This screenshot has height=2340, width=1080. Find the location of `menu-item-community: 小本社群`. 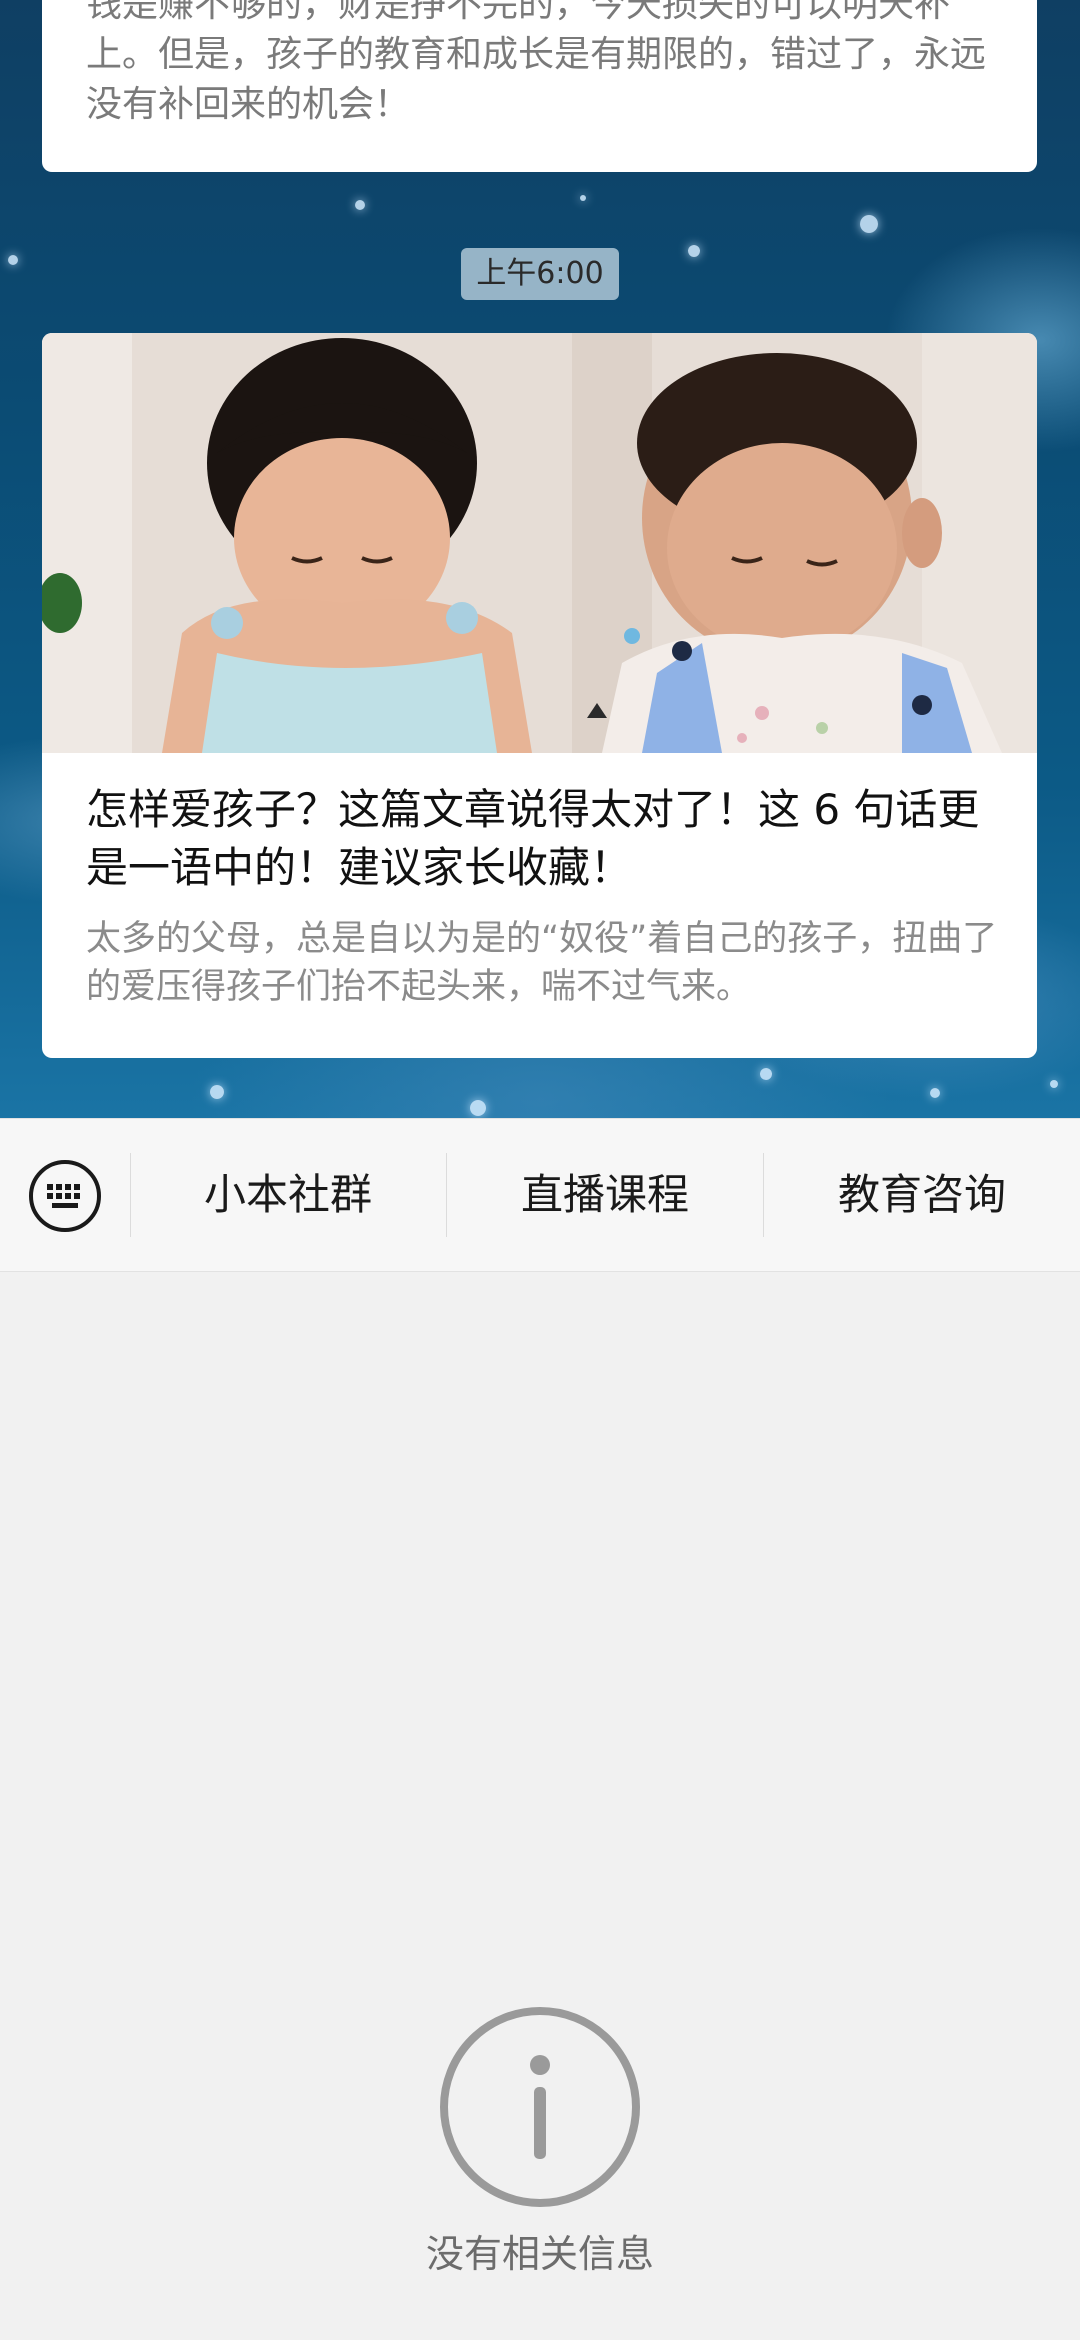

menu-item-community: 小本社群 is located at coordinates (288, 1195).